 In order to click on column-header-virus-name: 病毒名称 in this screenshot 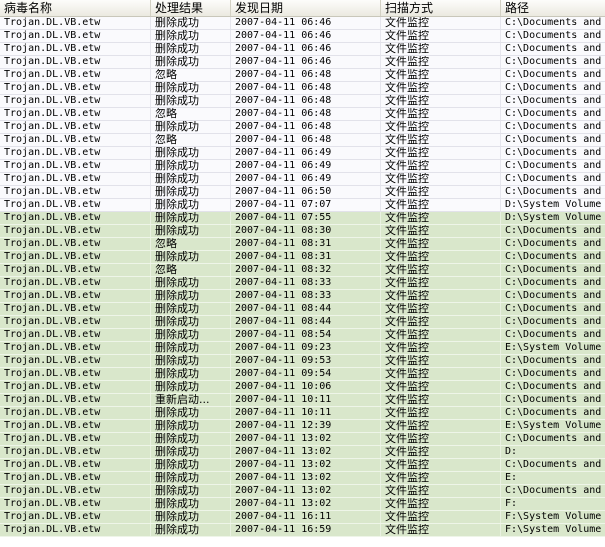, I will do `click(75, 8)`.